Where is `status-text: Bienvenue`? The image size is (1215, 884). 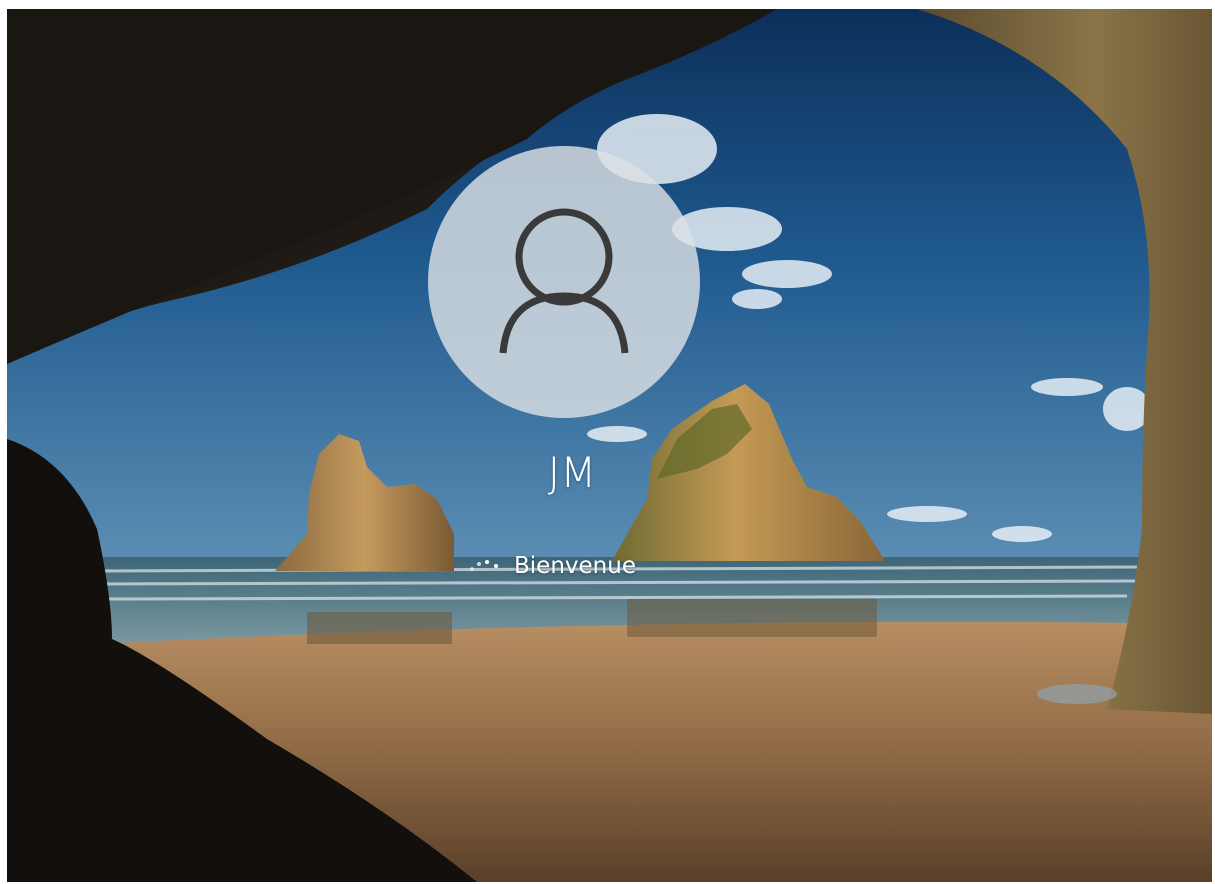
status-text: Bienvenue is located at coordinates (575, 566).